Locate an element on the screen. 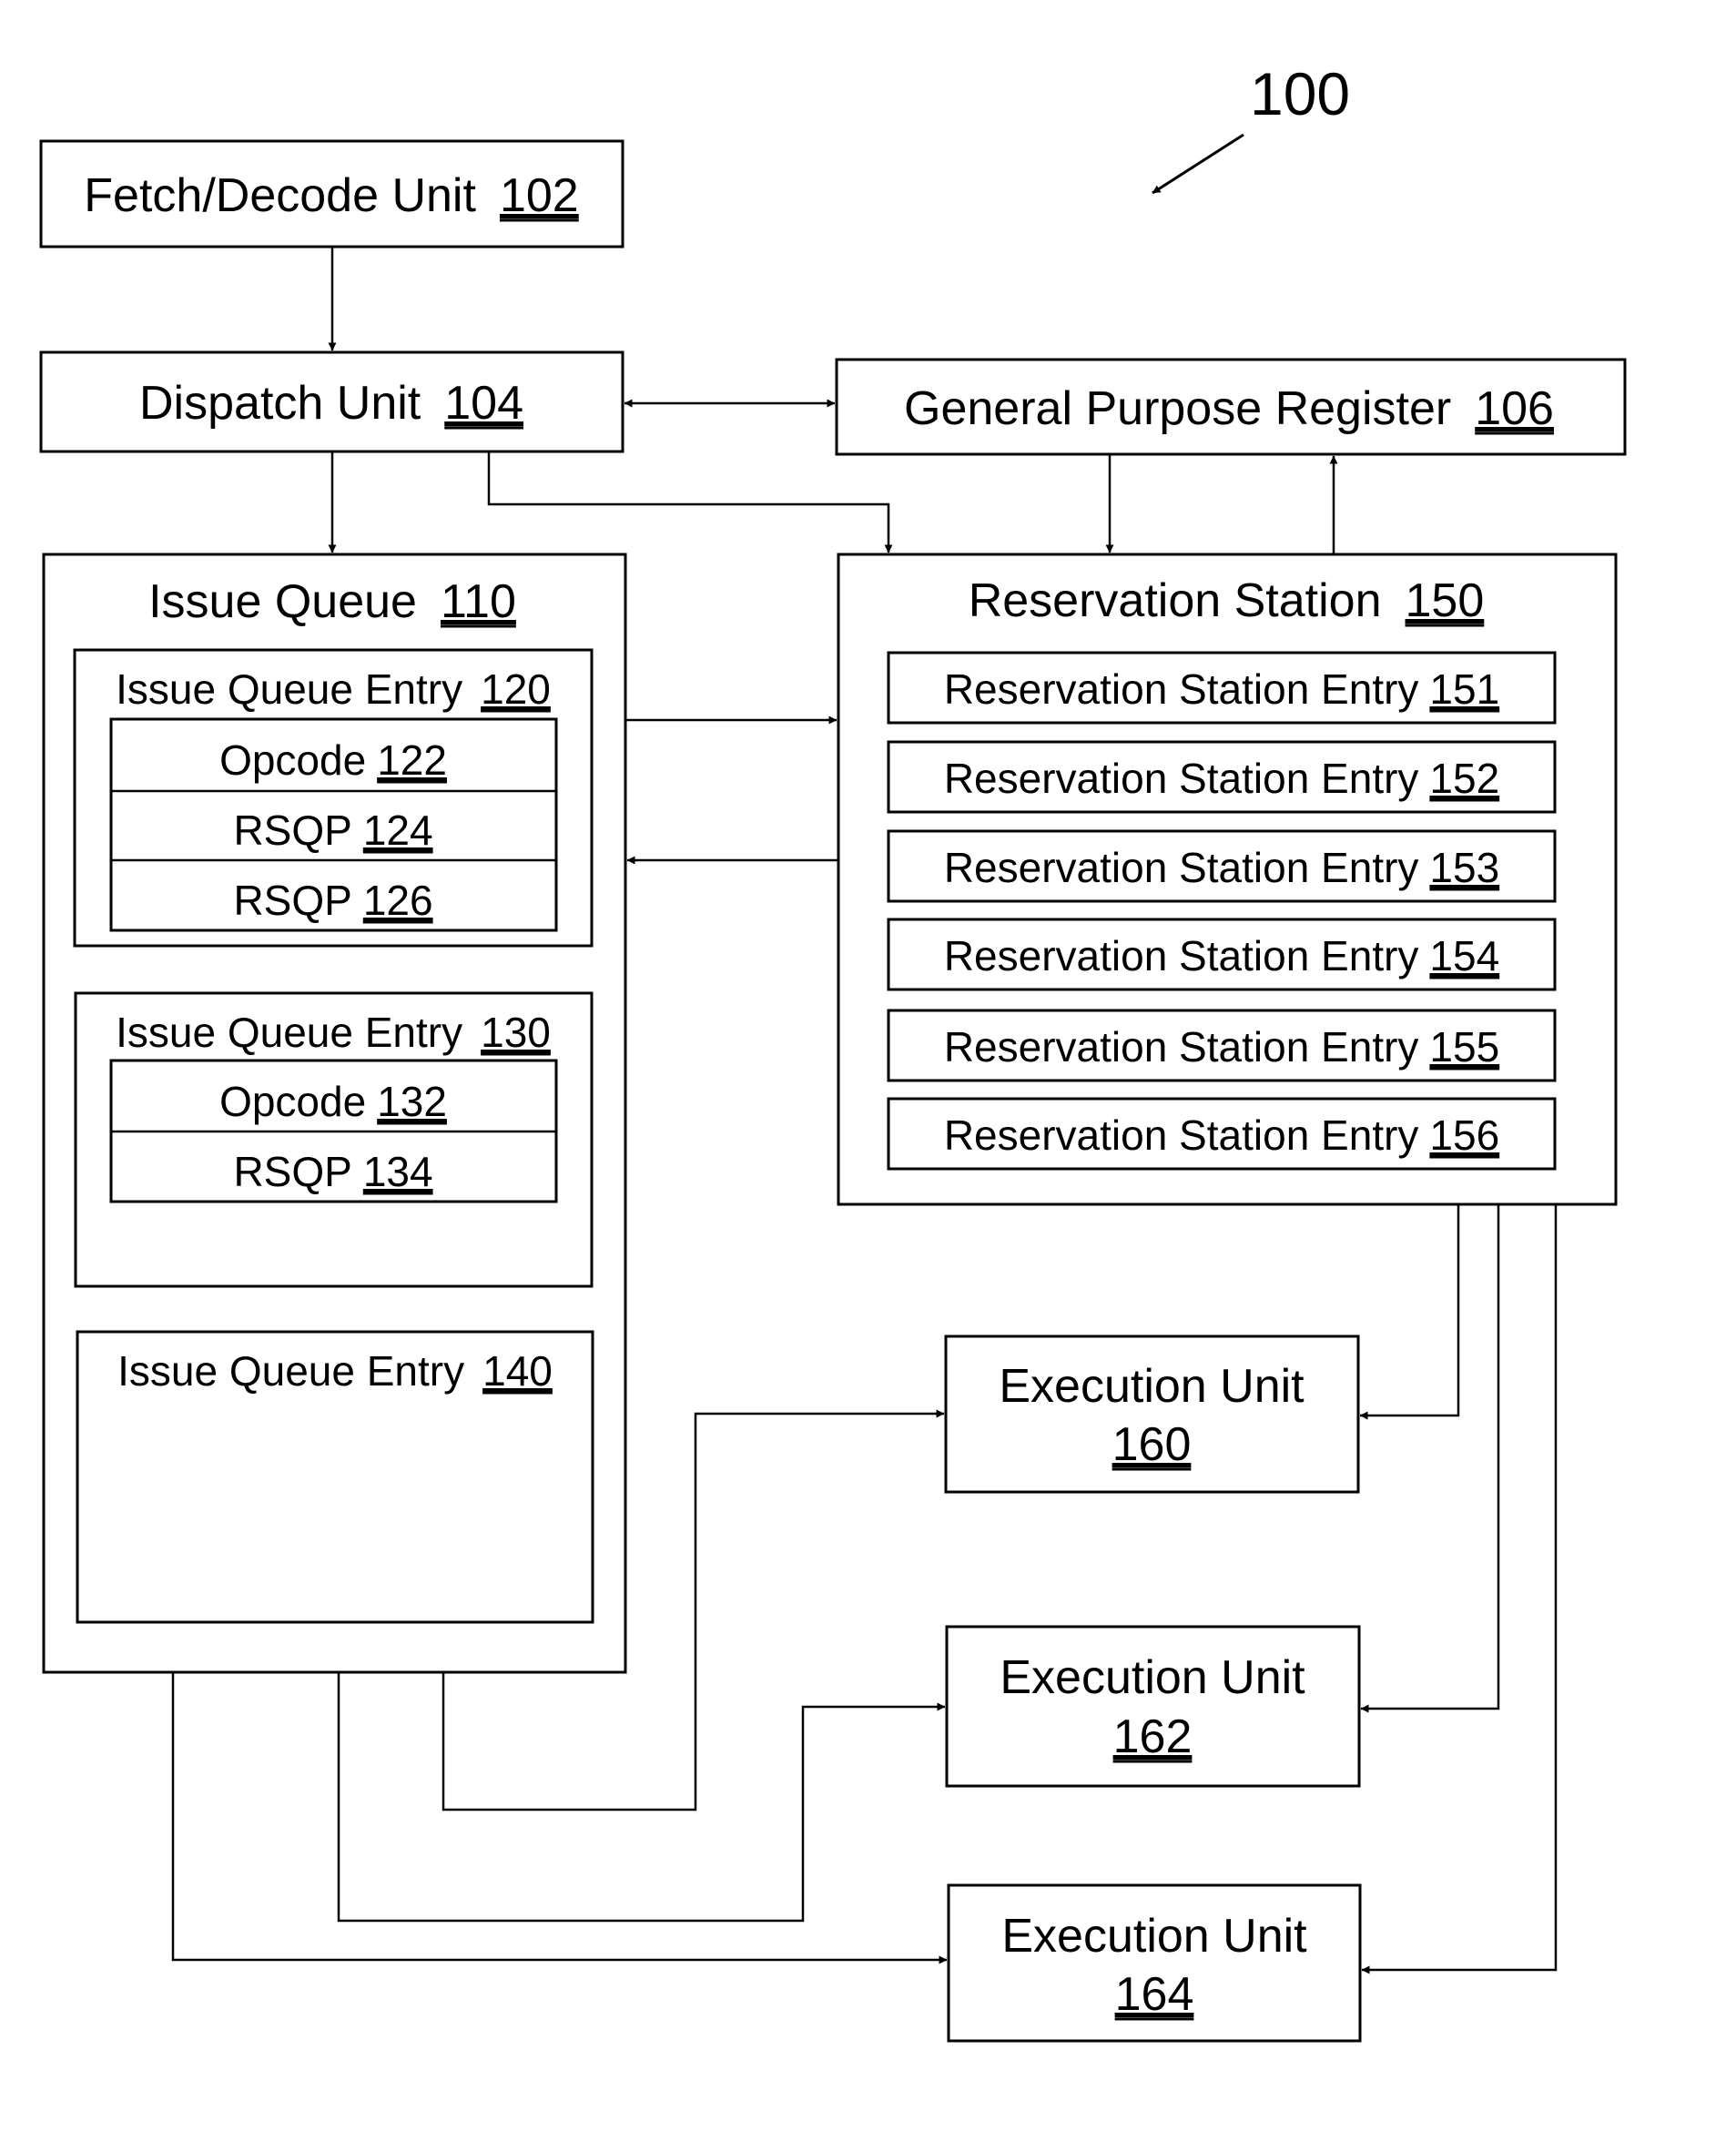 This screenshot has height=2131, width=1736. svg-text:Reservation Station Entry155: Reservation Station Entry 155 is located at coordinates (1221, 1047).